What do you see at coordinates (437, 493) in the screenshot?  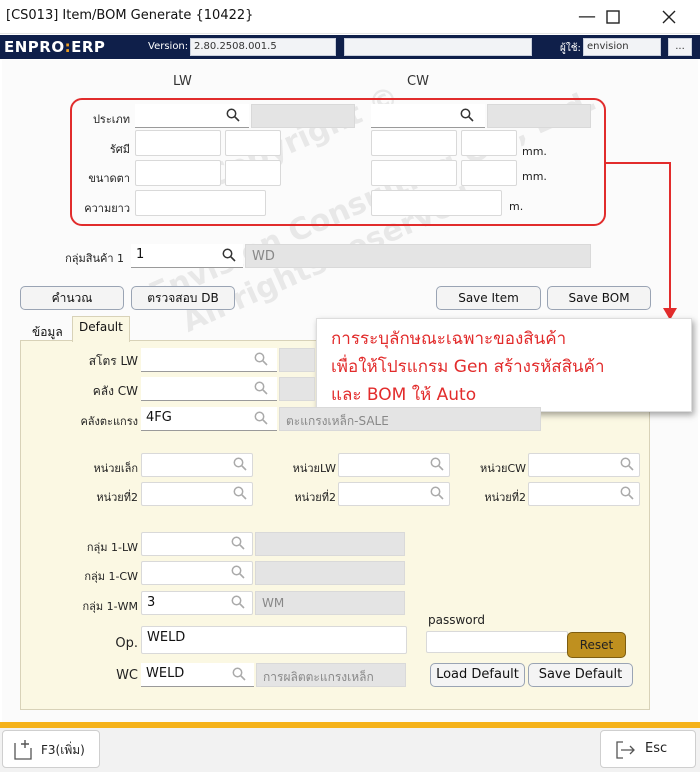 I see `unit2-lw-search-icon` at bounding box center [437, 493].